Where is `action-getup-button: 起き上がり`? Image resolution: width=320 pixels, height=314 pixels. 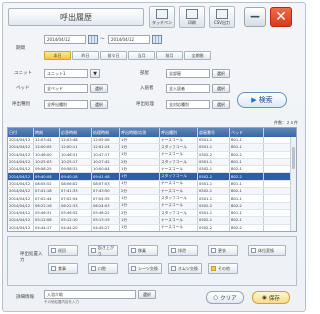
action-getup-button: 起き上がり is located at coordinates (103, 250).